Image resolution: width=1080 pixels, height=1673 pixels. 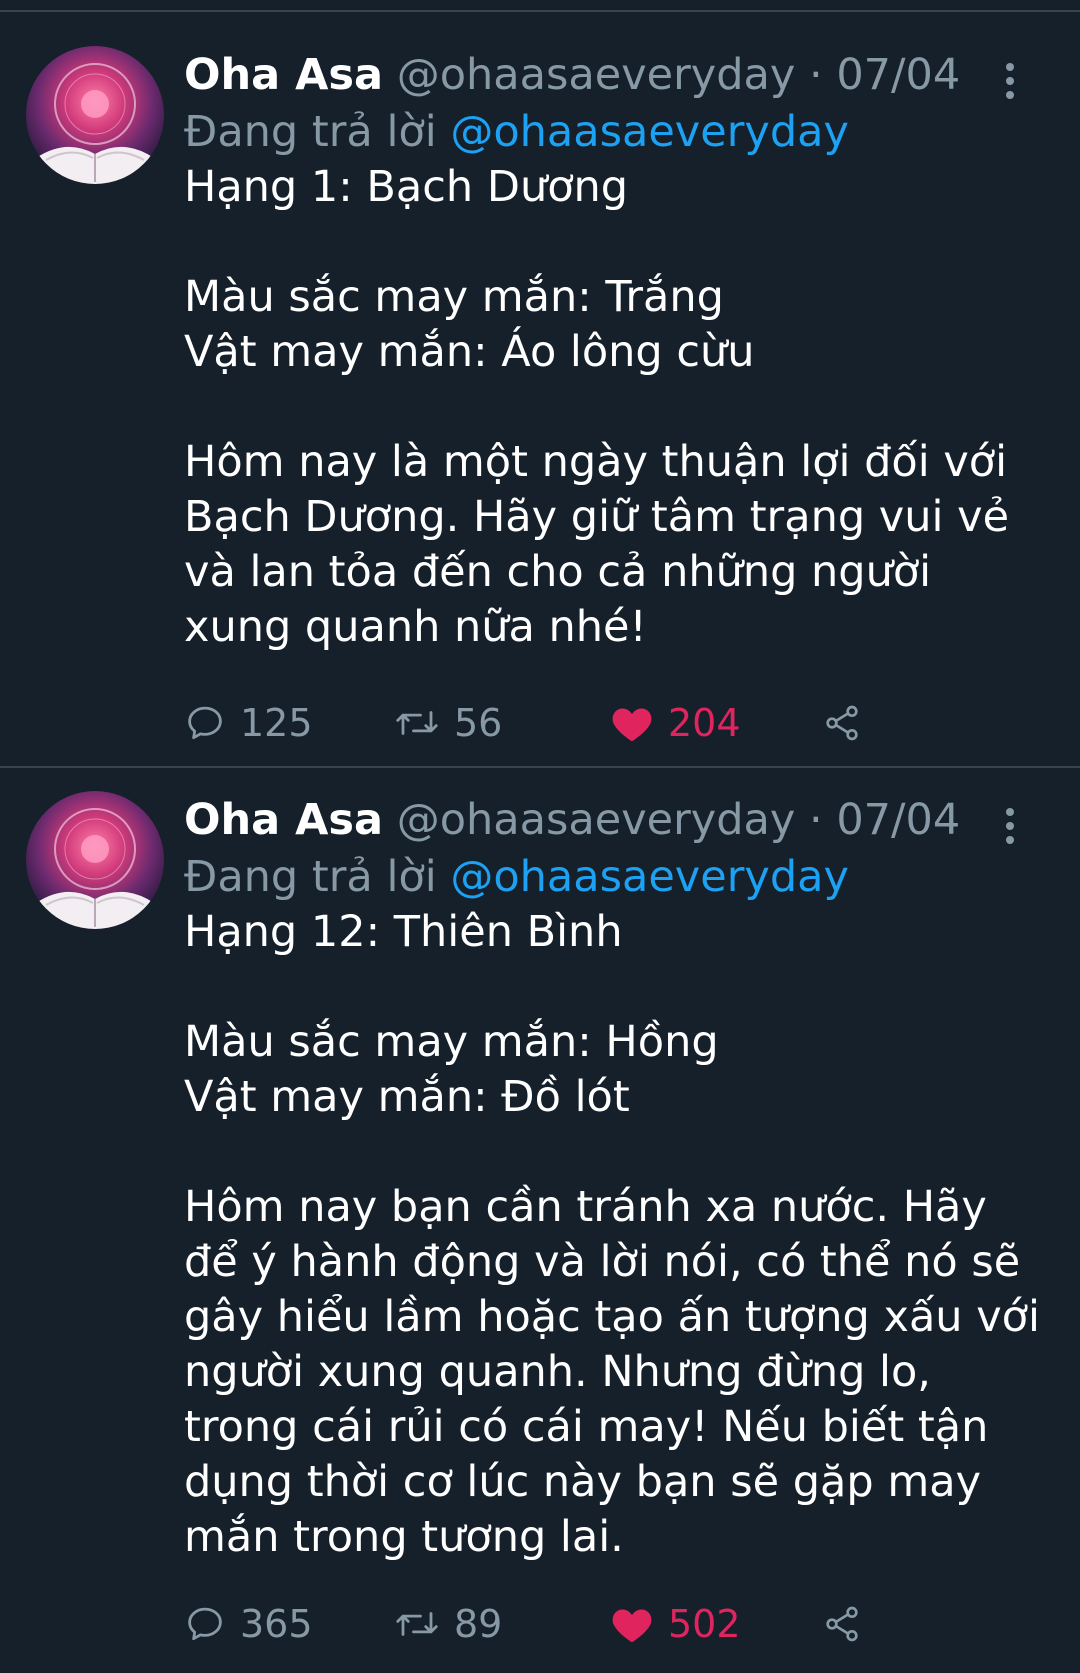 I want to click on like-button: 502, so click(x=675, y=1624).